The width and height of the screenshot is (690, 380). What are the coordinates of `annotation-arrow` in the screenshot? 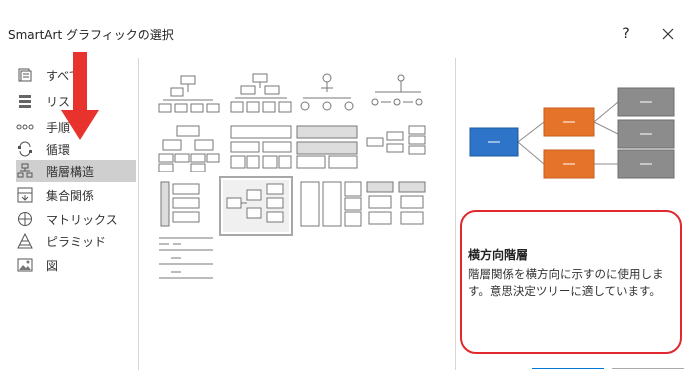 It's located at (80, 96).